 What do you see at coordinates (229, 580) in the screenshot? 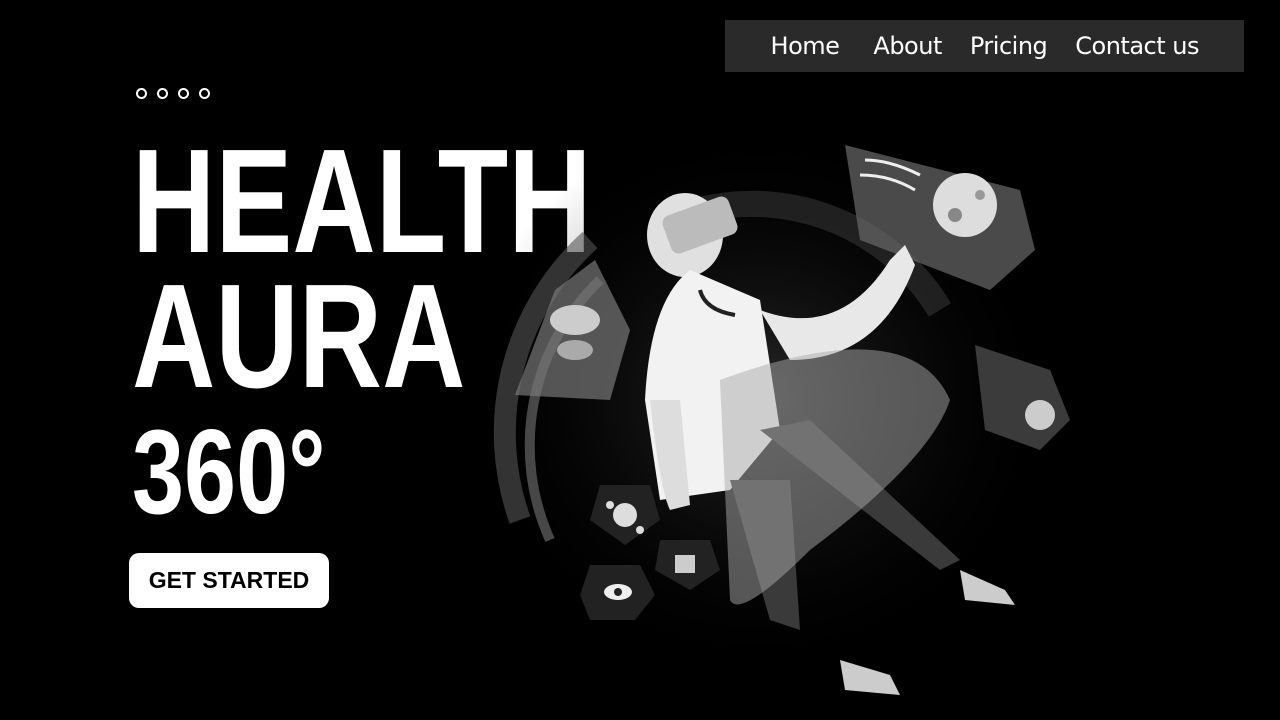
I see `get-started-button: GET STARTED` at bounding box center [229, 580].